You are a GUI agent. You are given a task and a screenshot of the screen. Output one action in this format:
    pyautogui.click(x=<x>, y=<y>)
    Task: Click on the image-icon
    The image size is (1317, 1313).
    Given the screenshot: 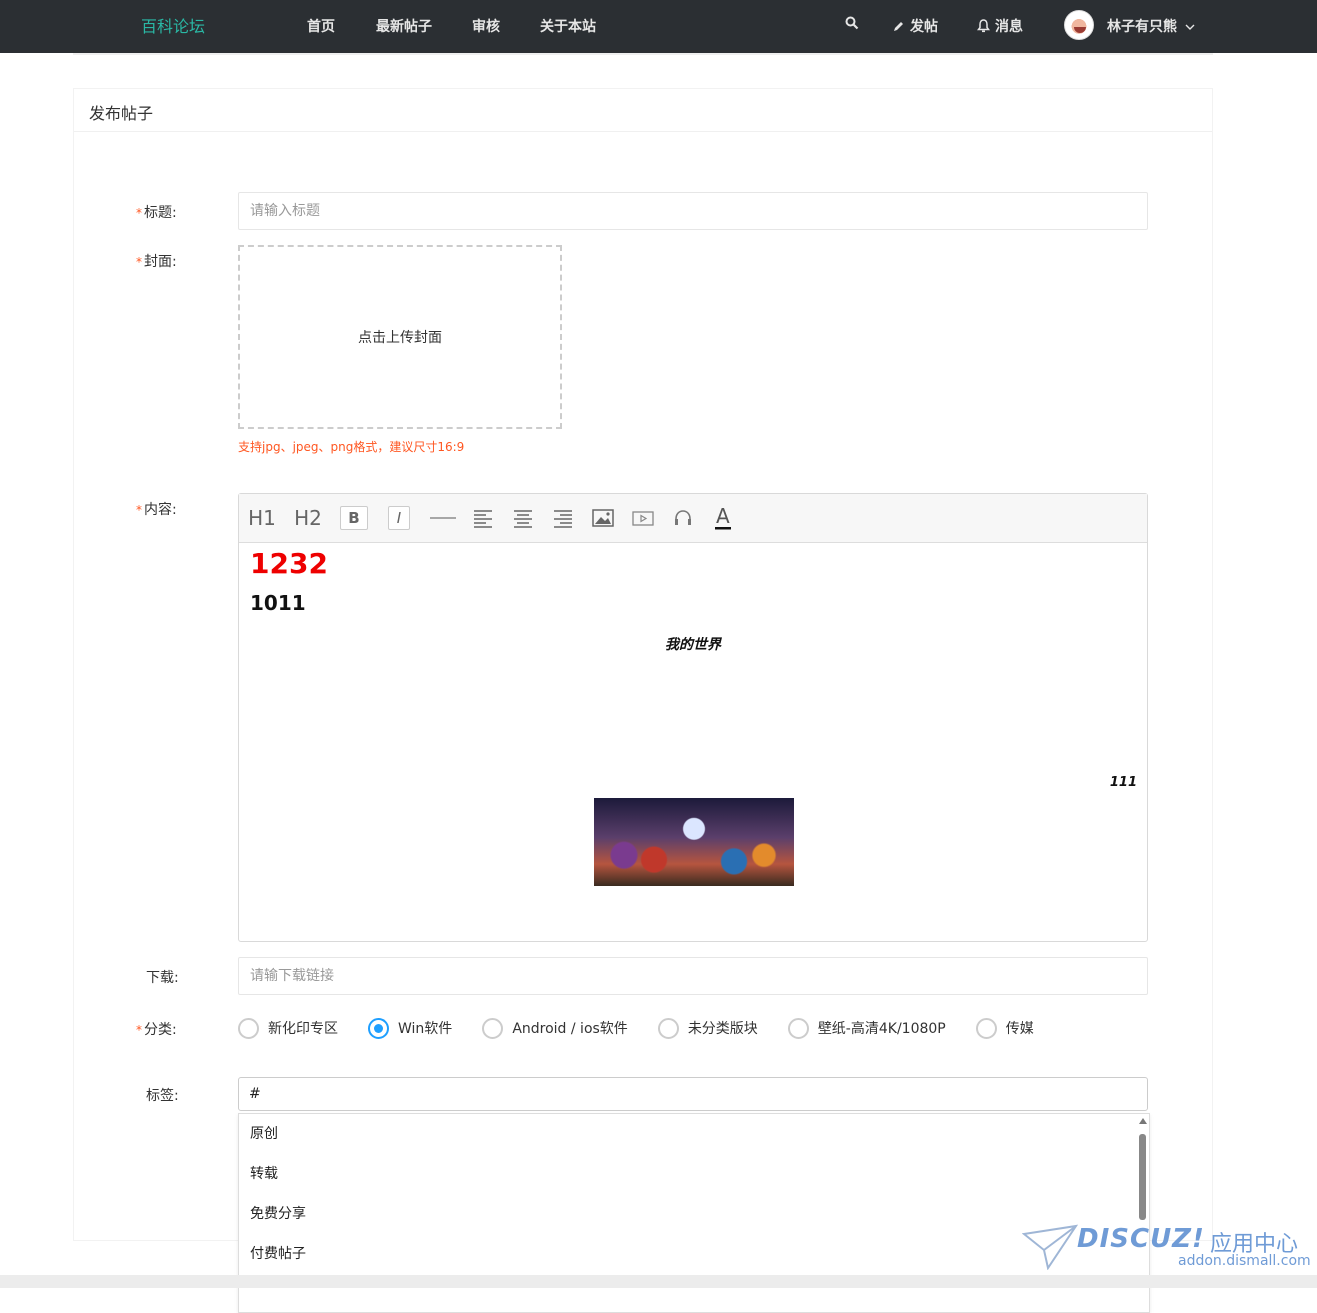 What is the action you would take?
    pyautogui.click(x=603, y=518)
    